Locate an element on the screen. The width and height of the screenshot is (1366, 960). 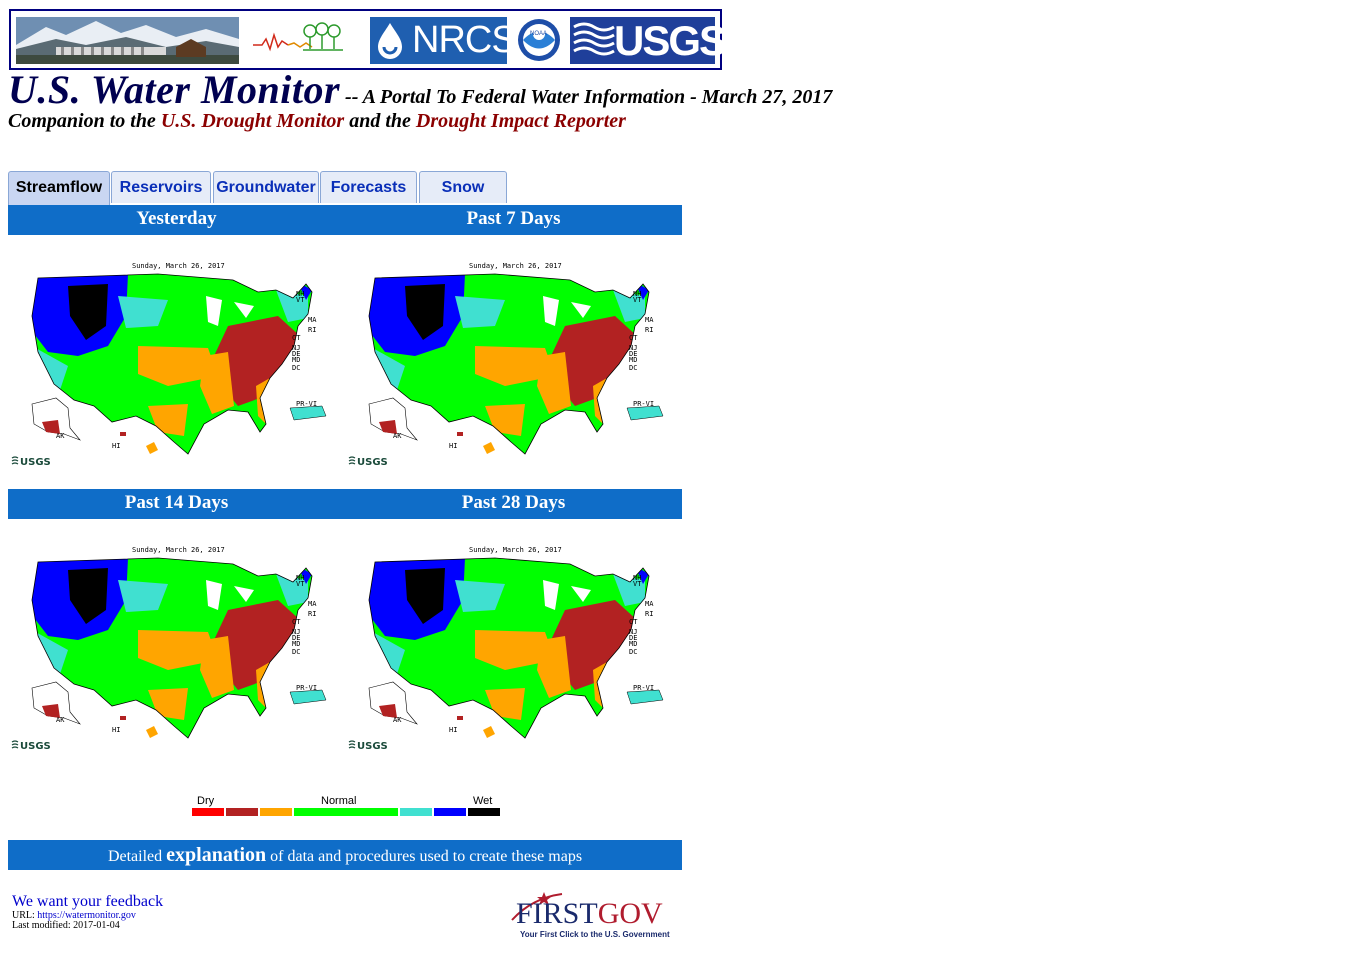
banner: NRCS NOAA USGS is located at coordinates (368, 39).